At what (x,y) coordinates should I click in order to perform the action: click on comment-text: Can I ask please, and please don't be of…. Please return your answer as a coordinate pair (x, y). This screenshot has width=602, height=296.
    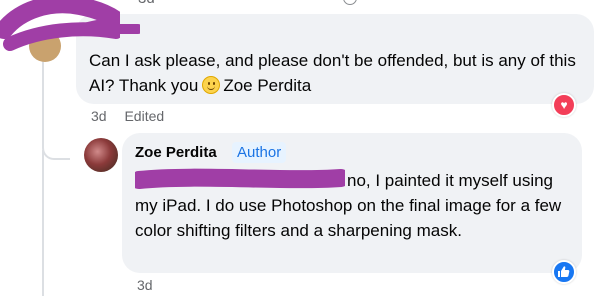
    Looking at the image, I should click on (339, 73).